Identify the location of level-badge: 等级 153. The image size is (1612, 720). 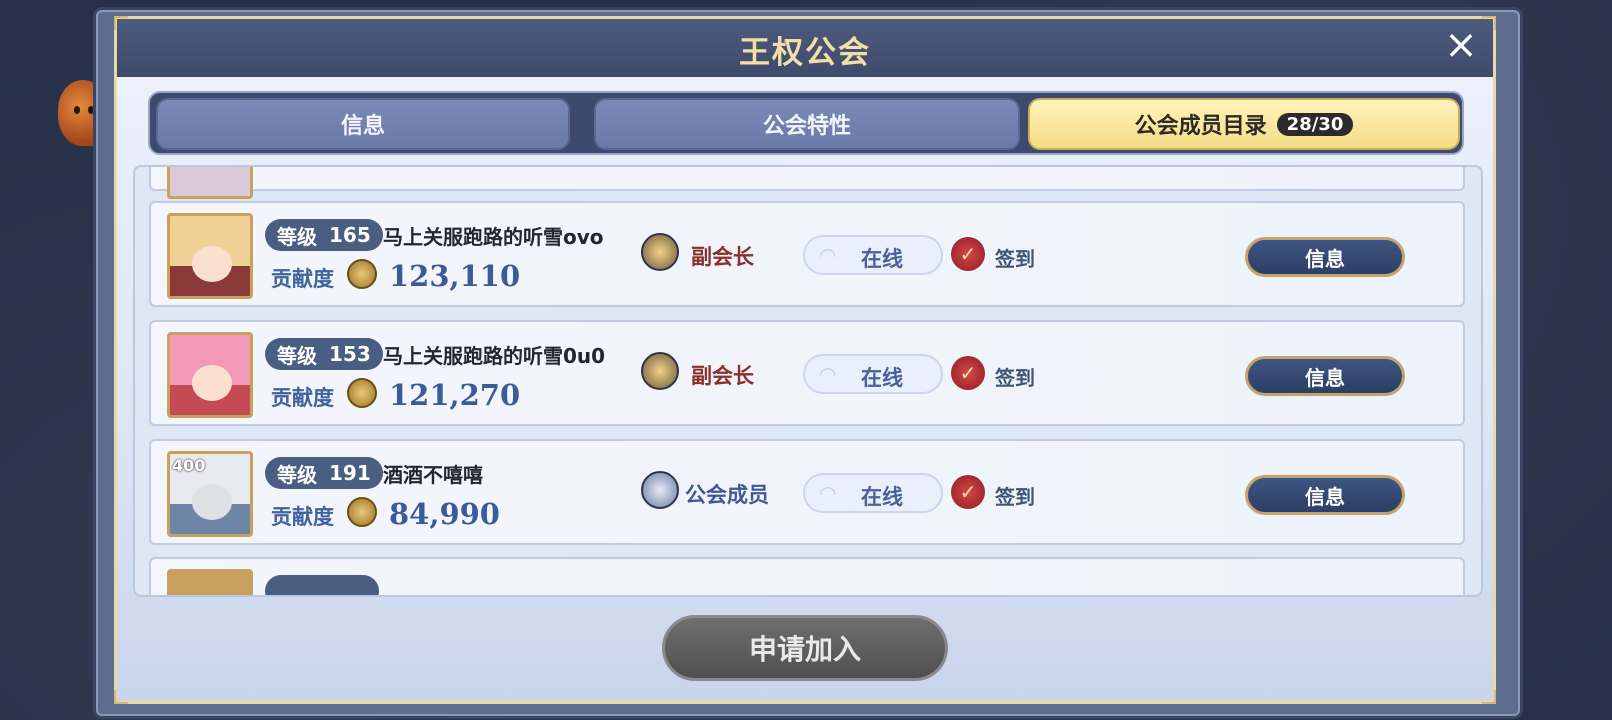
(324, 354).